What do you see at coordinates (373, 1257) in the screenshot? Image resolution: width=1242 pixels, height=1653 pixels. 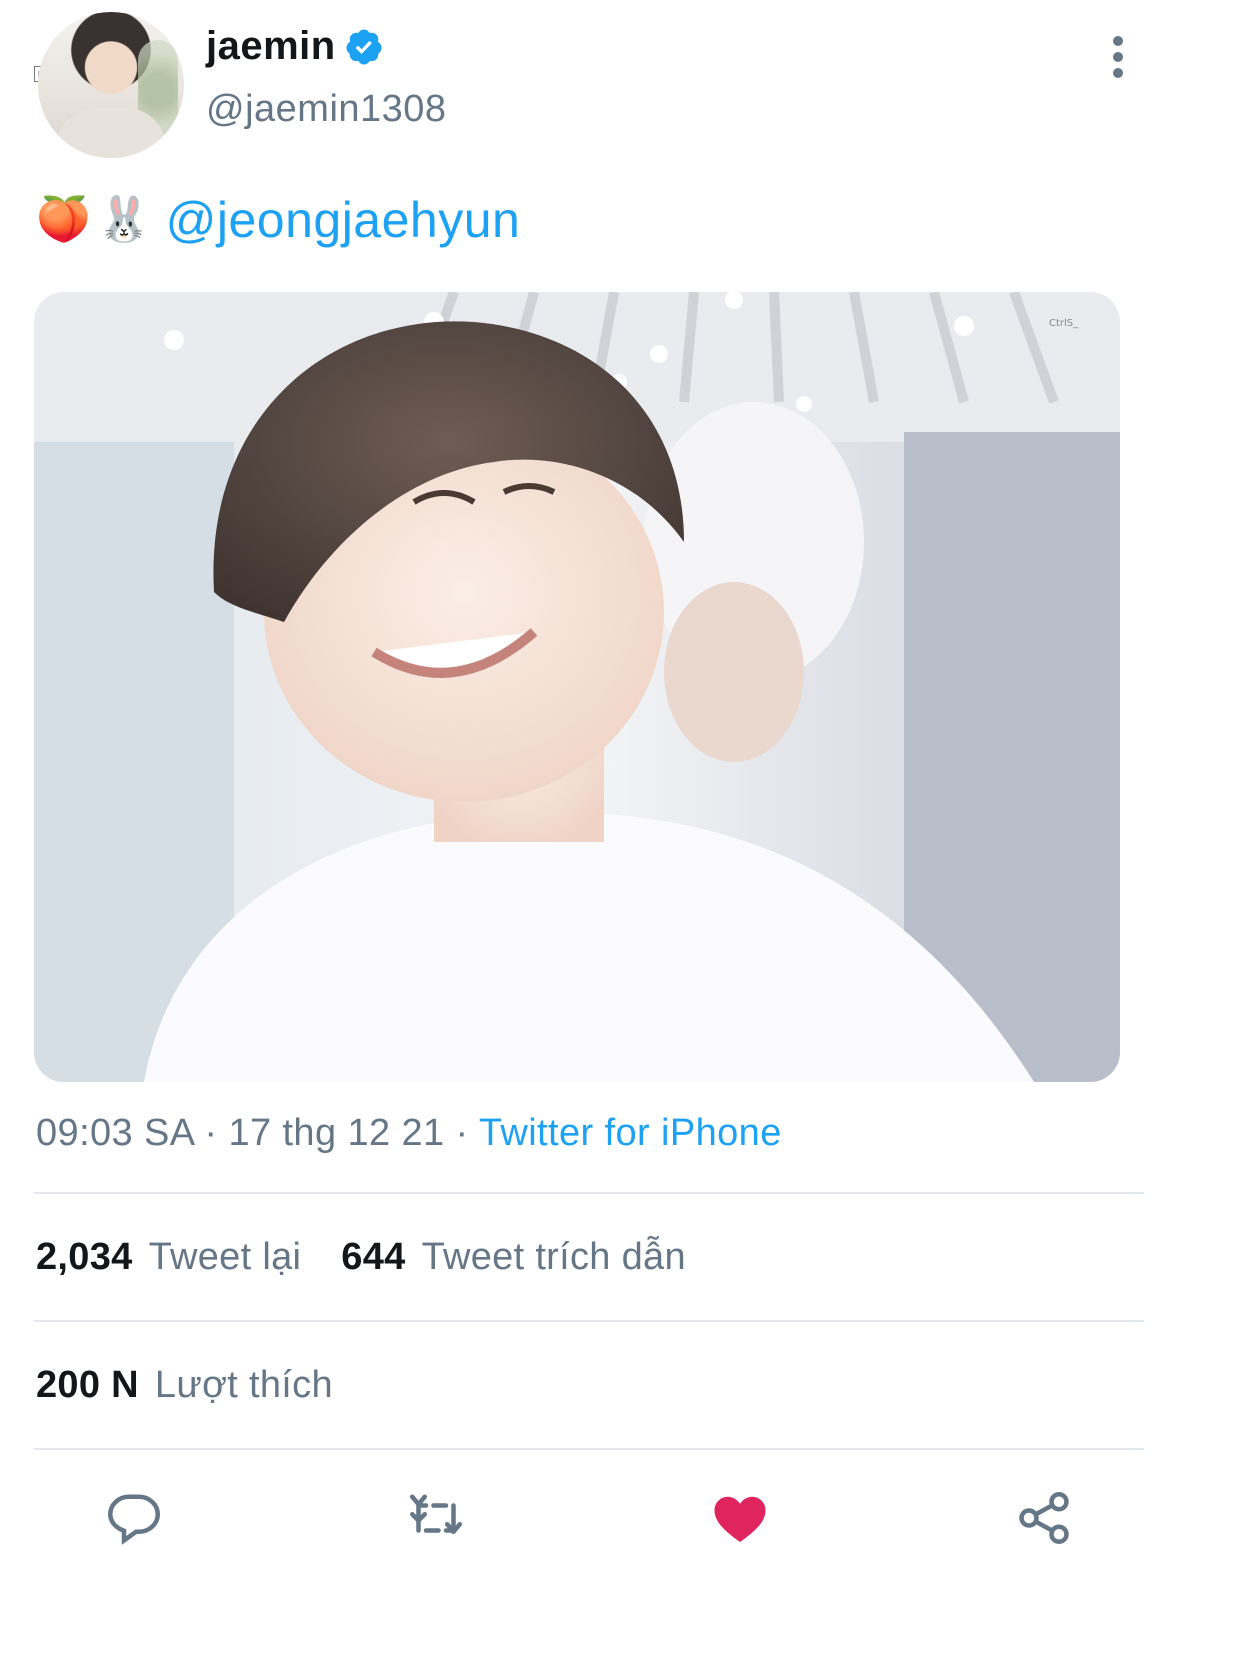 I see `quotes-count: 644` at bounding box center [373, 1257].